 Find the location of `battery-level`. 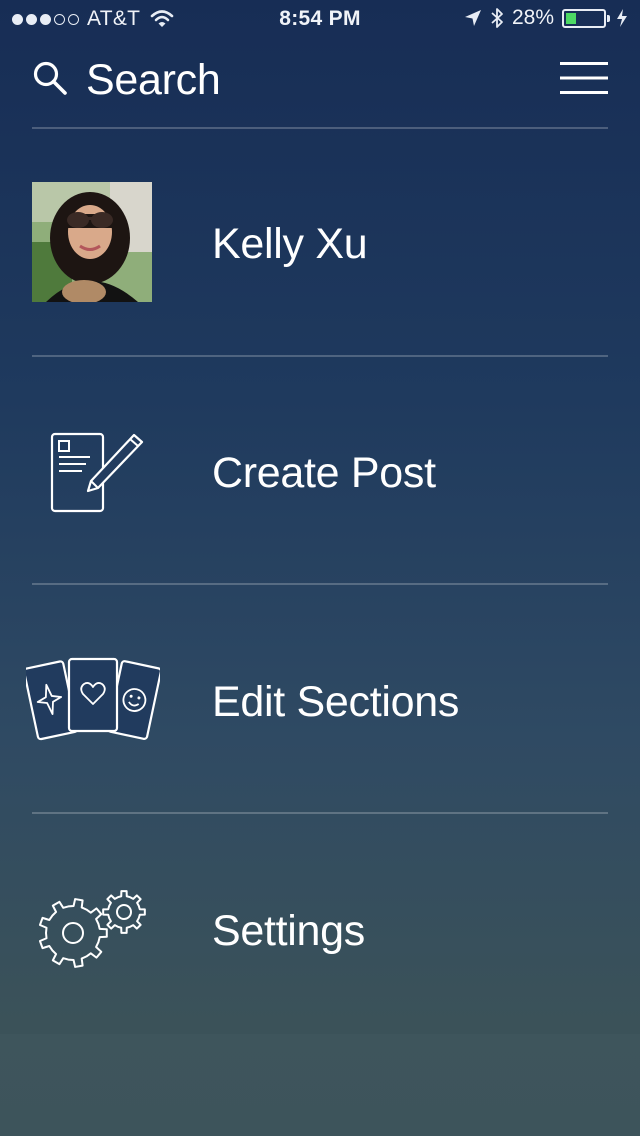

battery-level is located at coordinates (571, 18).